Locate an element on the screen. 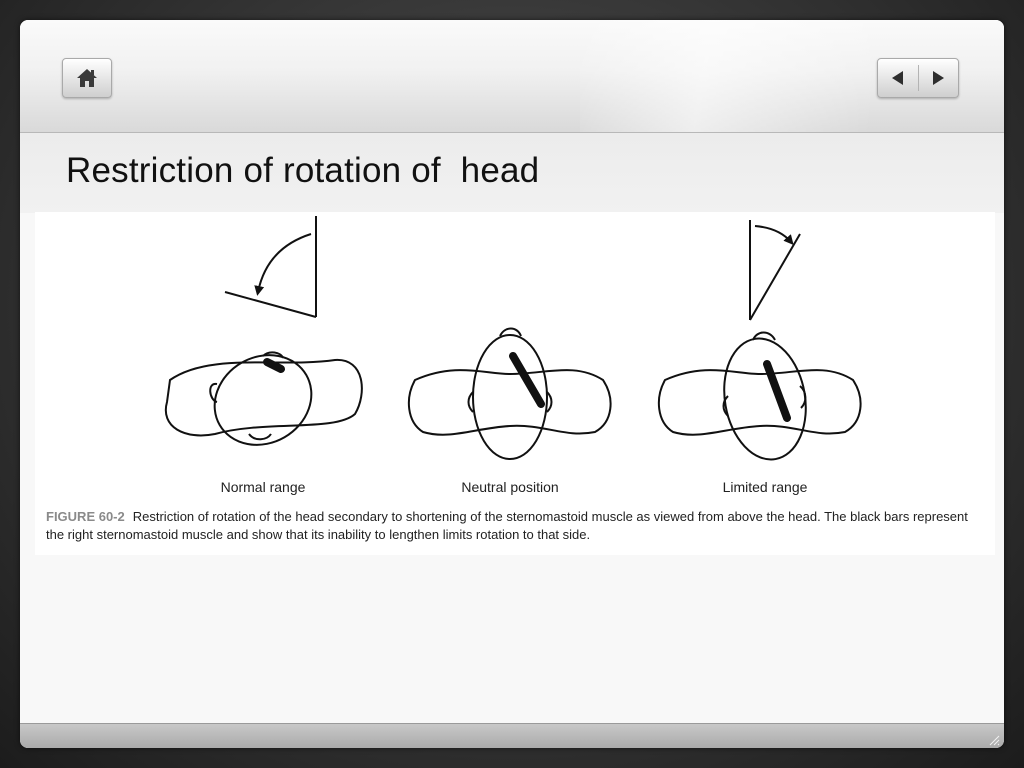 The height and width of the screenshot is (768, 1024). normal-range-angle is located at coordinates (270, 267).